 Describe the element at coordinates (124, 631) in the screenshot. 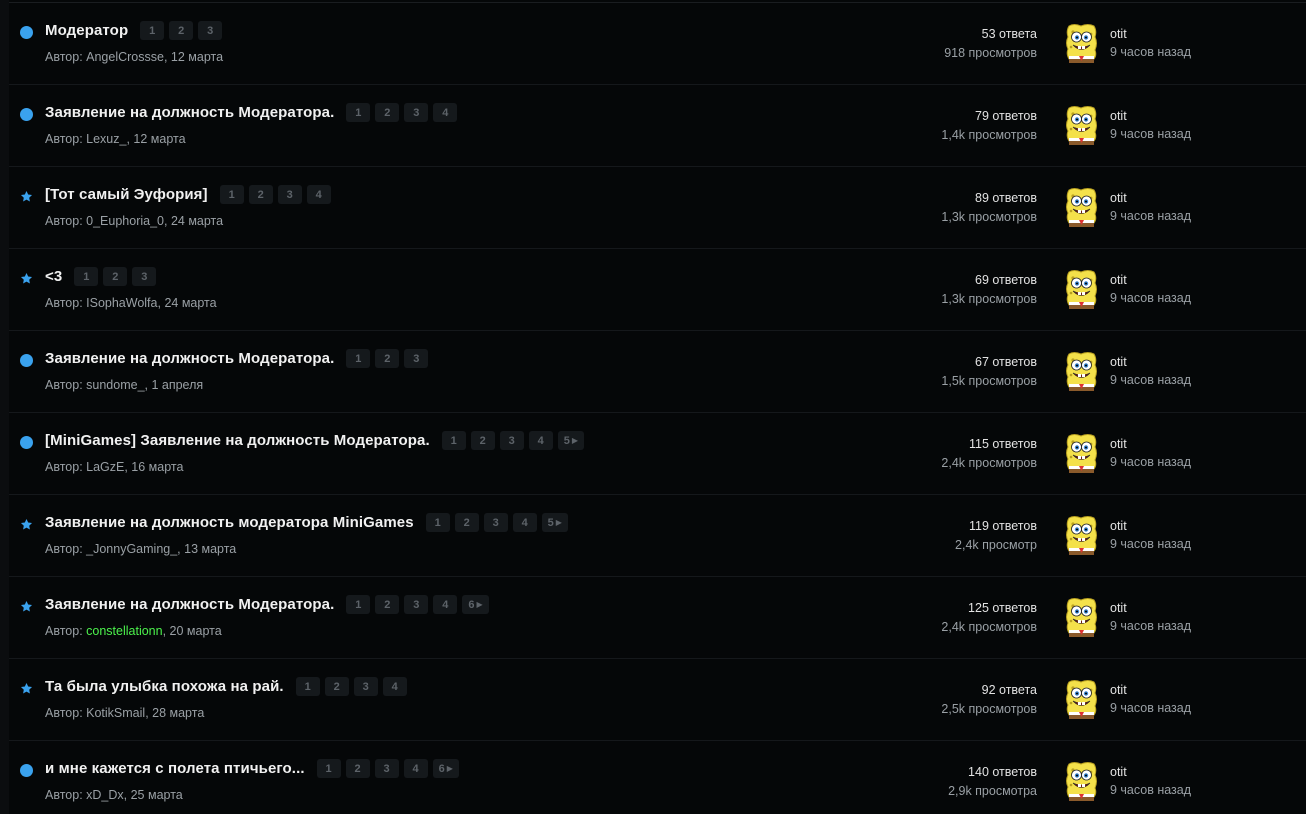

I see `author-link: constellationn` at that location.